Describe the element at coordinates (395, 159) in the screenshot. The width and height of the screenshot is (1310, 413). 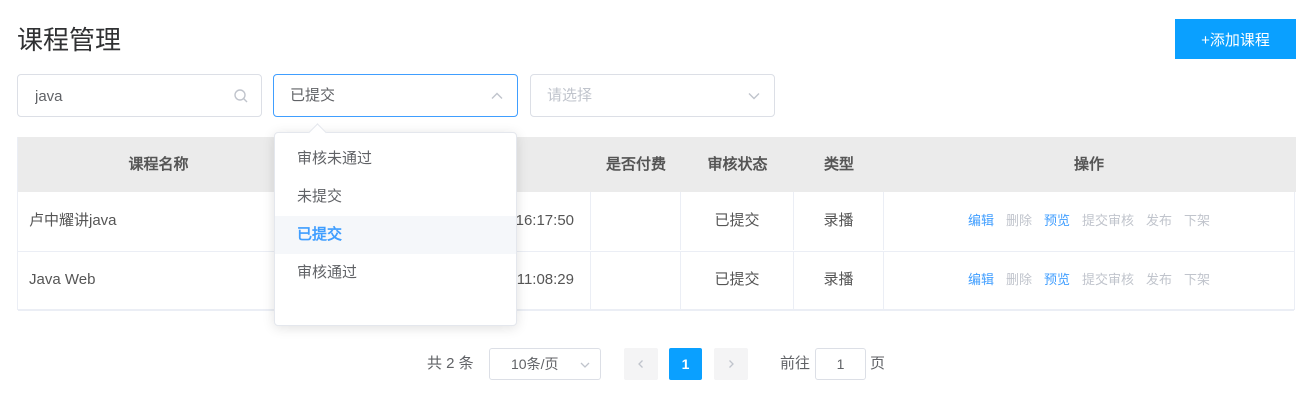
I see `dropdown-option-rejected: 审核未通过` at that location.